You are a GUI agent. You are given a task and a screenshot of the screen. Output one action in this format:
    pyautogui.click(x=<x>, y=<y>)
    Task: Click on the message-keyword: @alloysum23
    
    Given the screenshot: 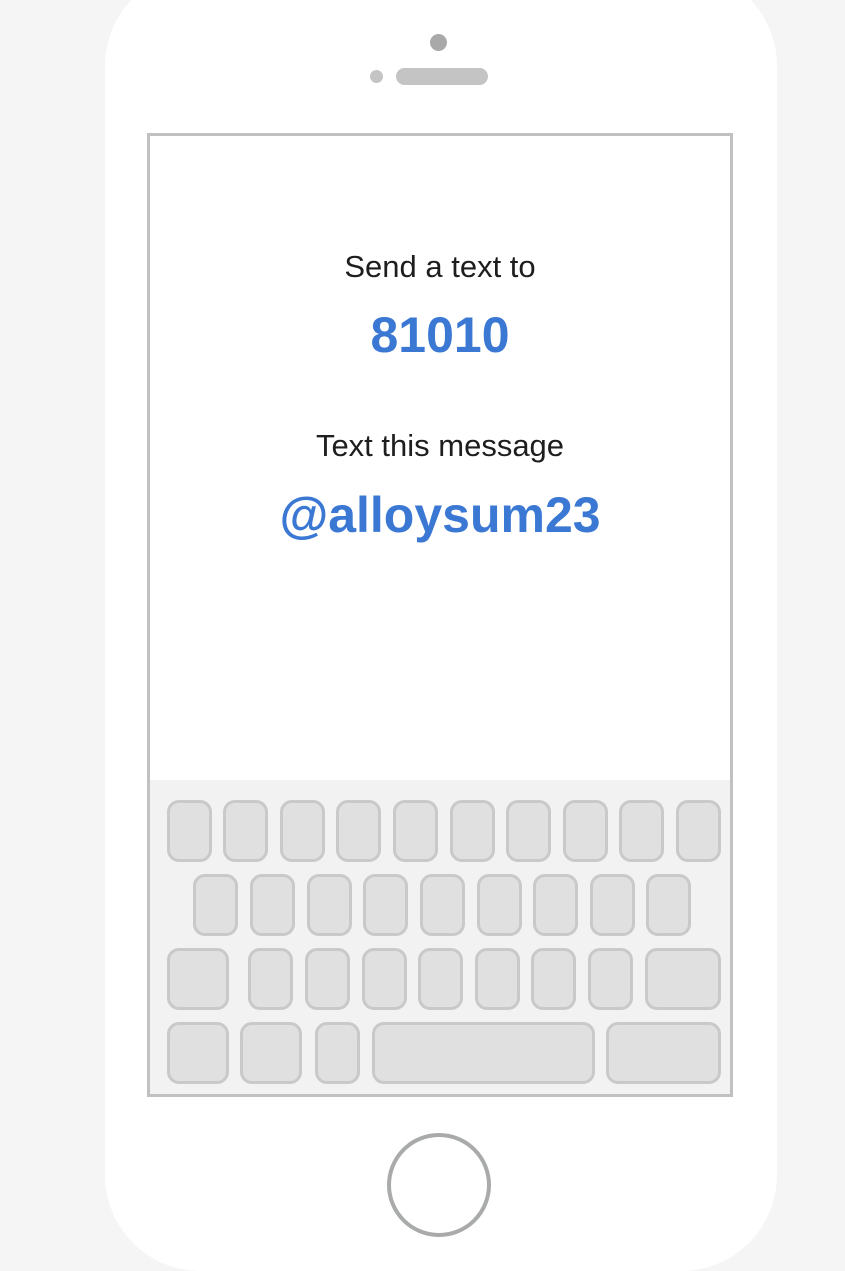 What is the action you would take?
    pyautogui.click(x=440, y=515)
    